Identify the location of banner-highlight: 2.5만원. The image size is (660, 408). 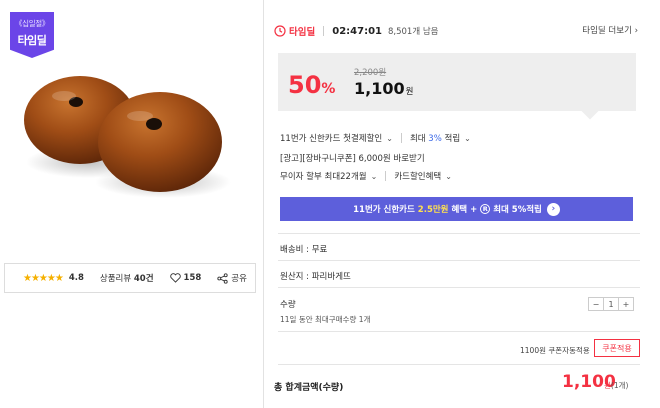
(433, 210).